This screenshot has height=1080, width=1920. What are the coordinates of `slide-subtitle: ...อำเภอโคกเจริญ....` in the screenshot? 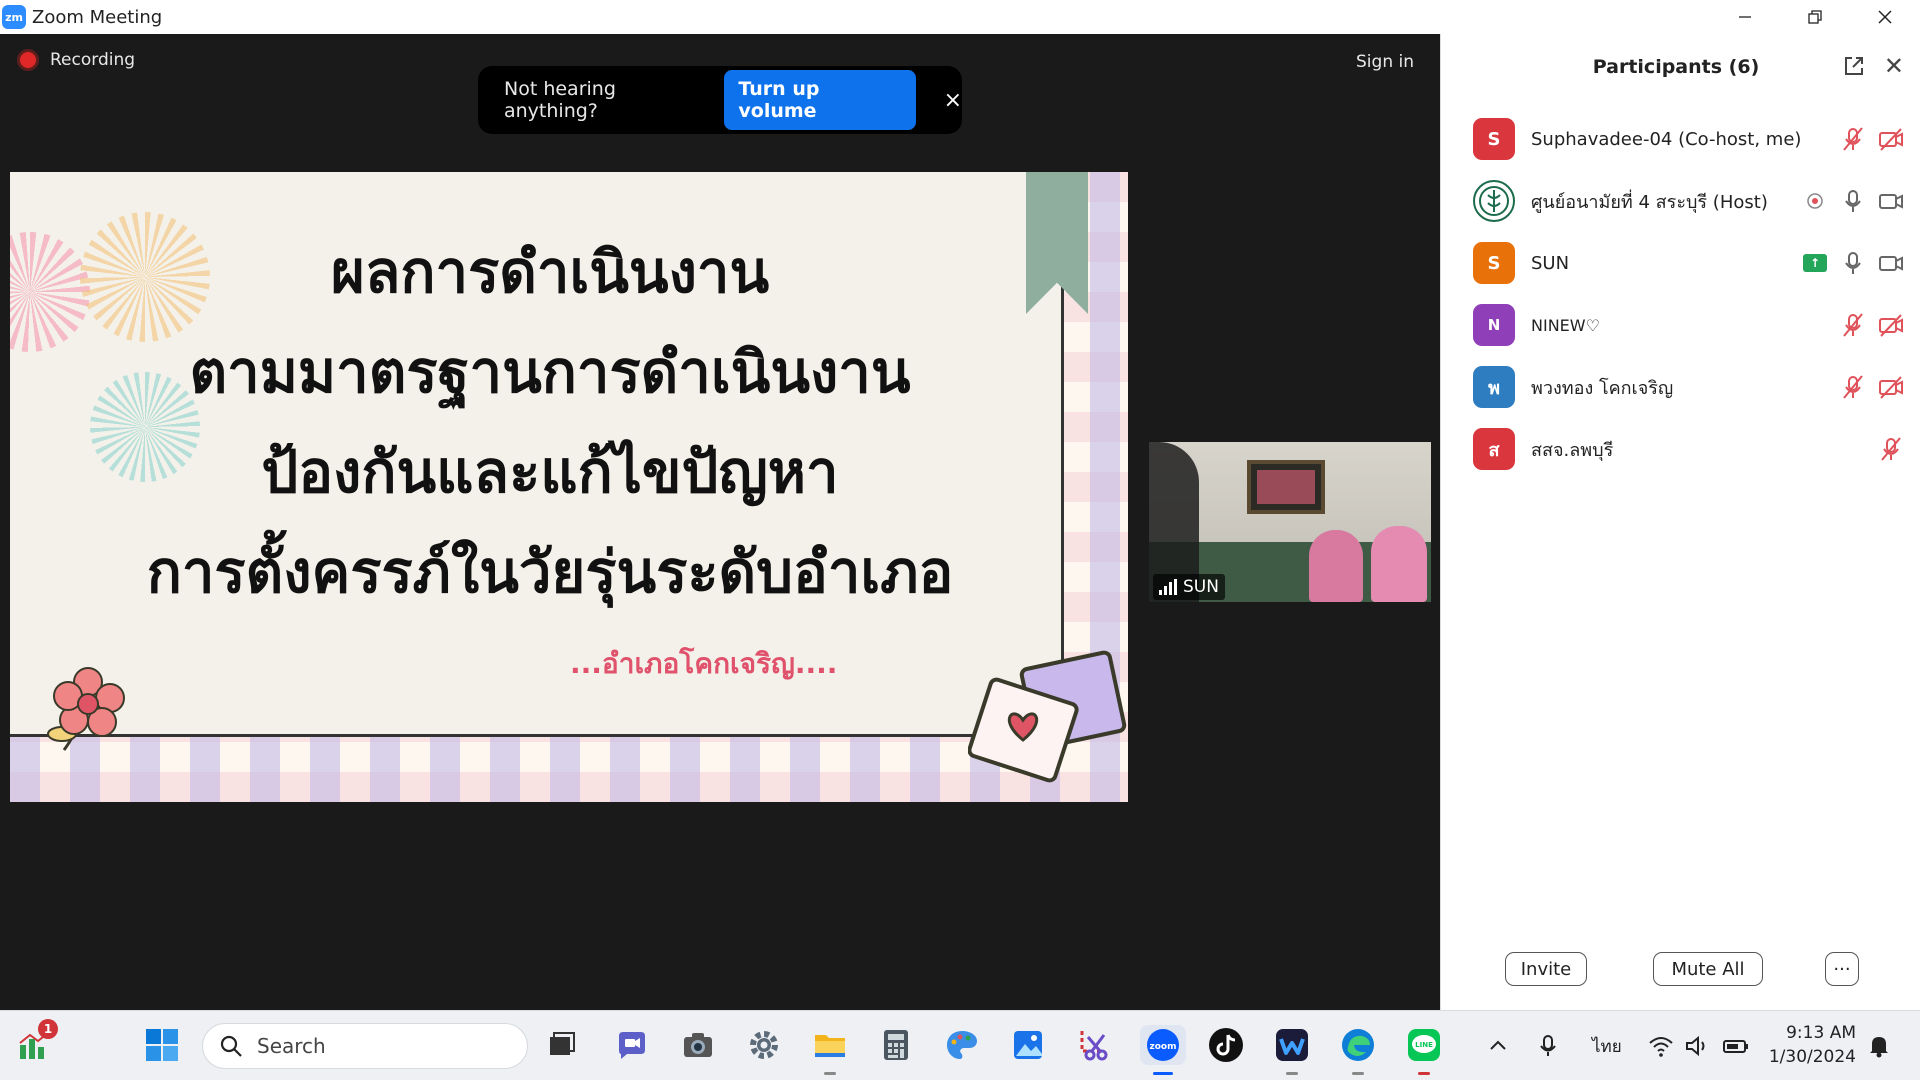 It's located at (704, 663).